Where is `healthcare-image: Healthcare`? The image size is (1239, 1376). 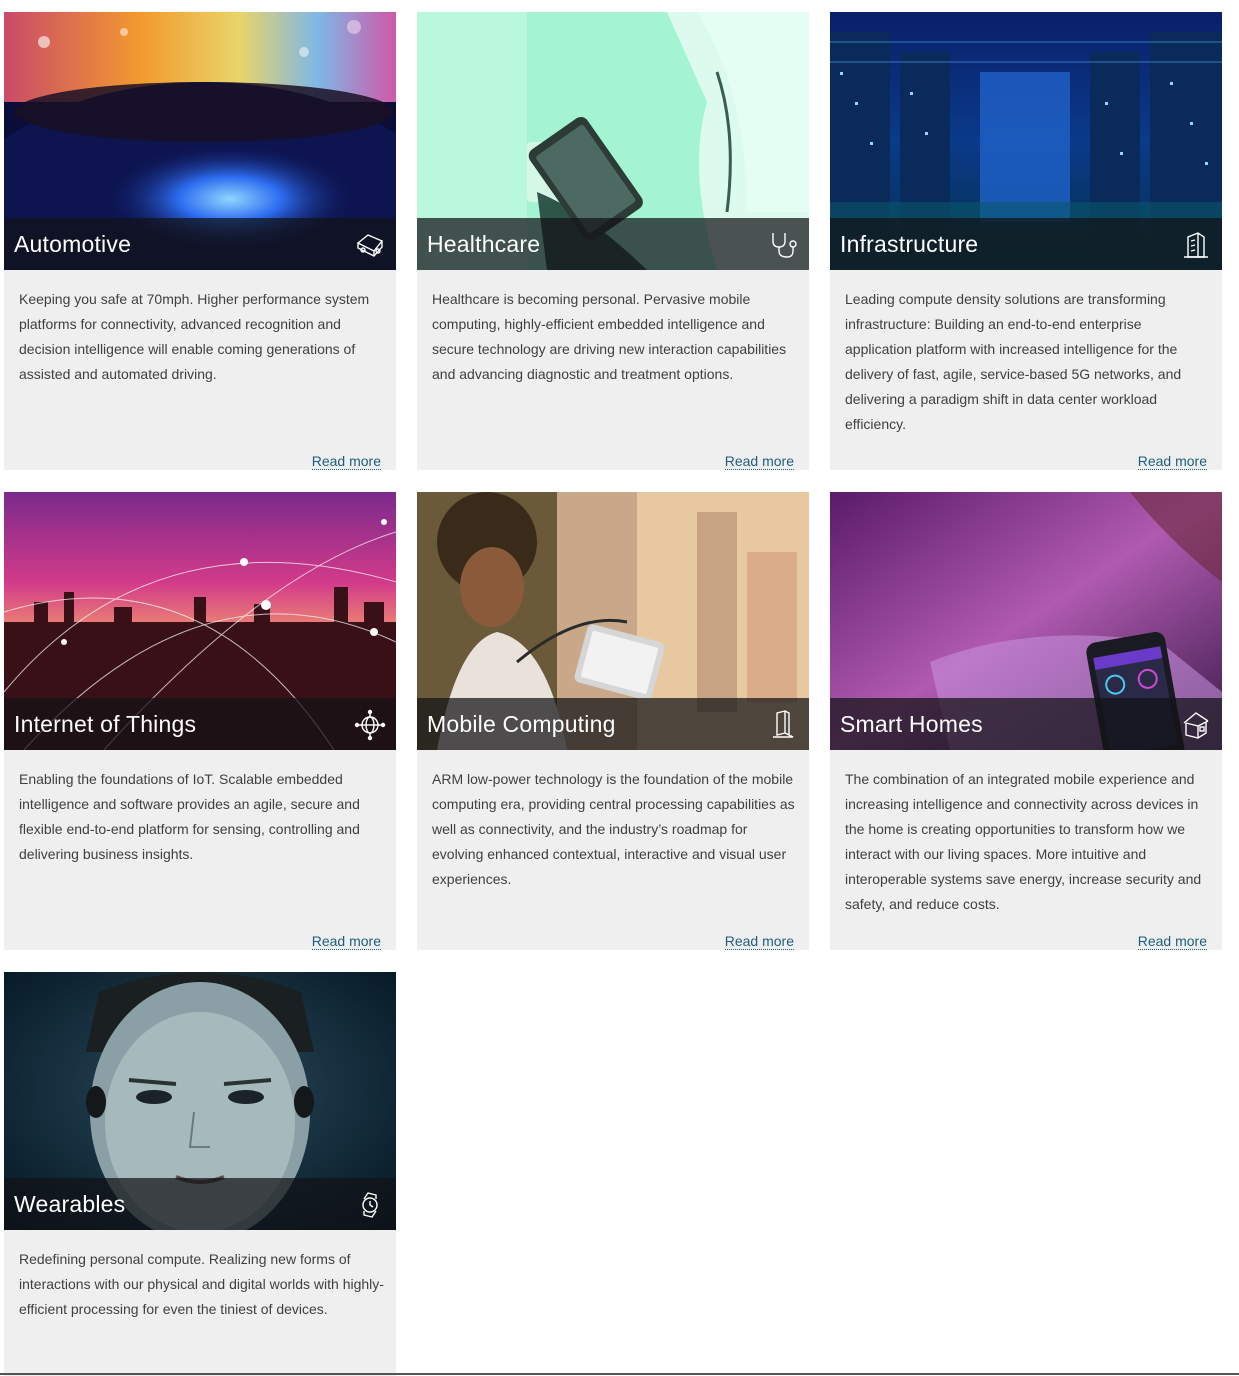 healthcare-image: Healthcare is located at coordinates (613, 141).